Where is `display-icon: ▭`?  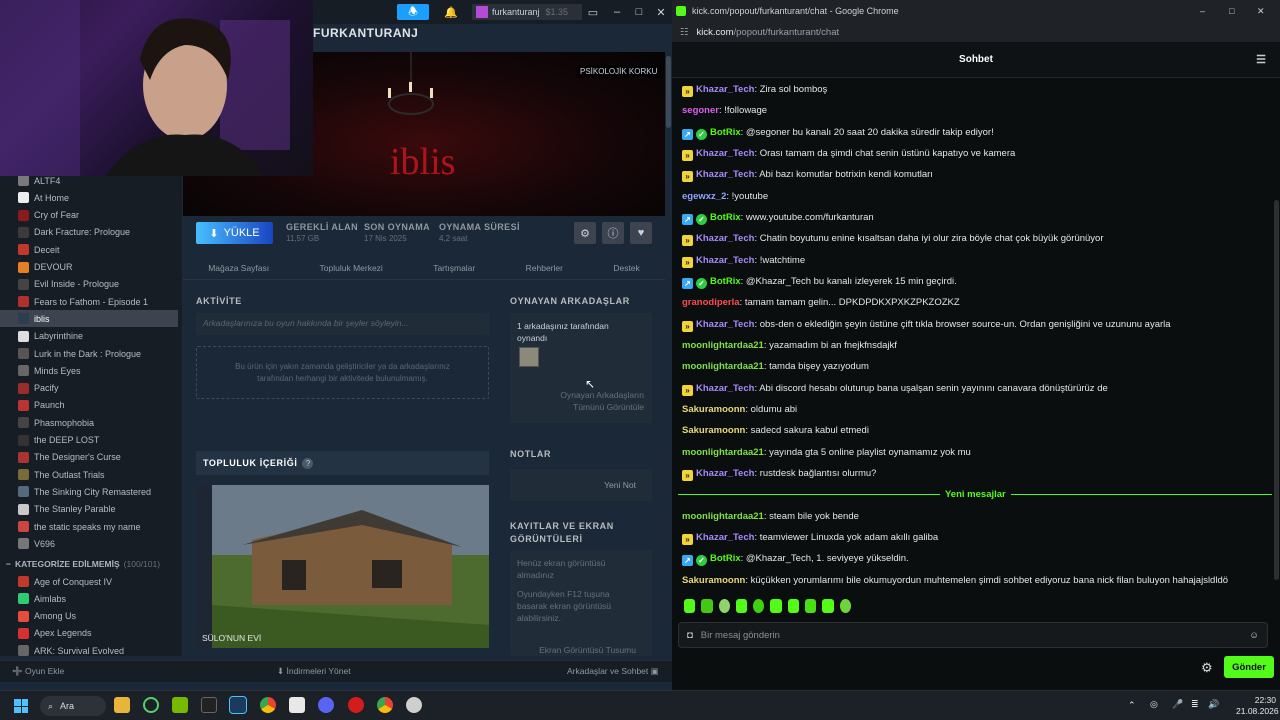 display-icon: ▭ is located at coordinates (593, 12).